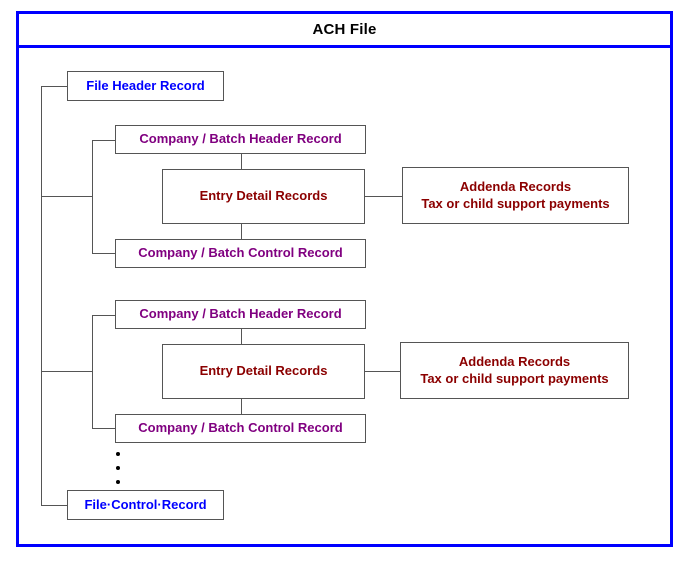 This screenshot has width=692, height=568. Describe the element at coordinates (104, 140) in the screenshot. I see `batch-1-spine-to-header-line` at that location.